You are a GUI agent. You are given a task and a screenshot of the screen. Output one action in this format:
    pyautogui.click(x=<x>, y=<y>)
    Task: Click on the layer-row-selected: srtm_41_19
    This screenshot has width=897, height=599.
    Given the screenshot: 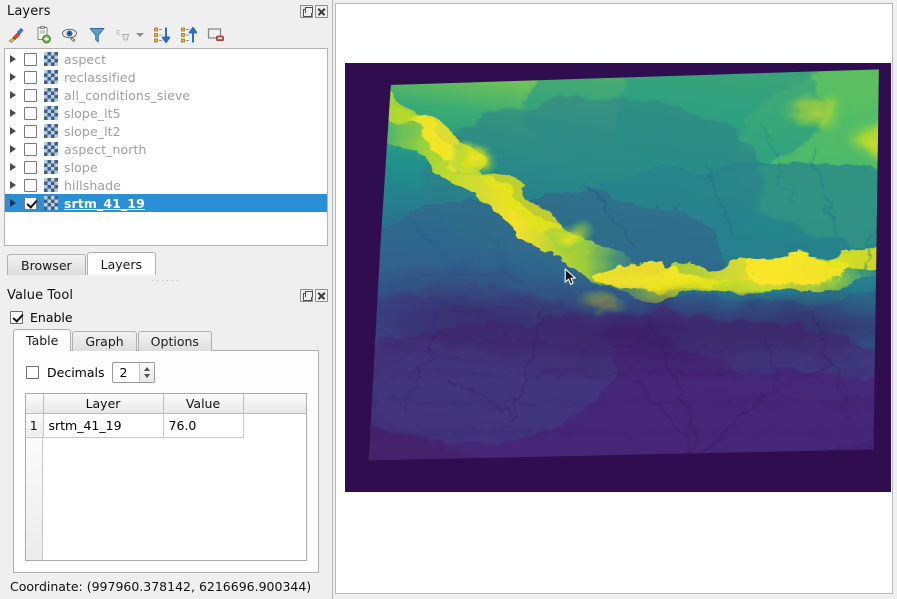 What is the action you would take?
    pyautogui.click(x=166, y=203)
    